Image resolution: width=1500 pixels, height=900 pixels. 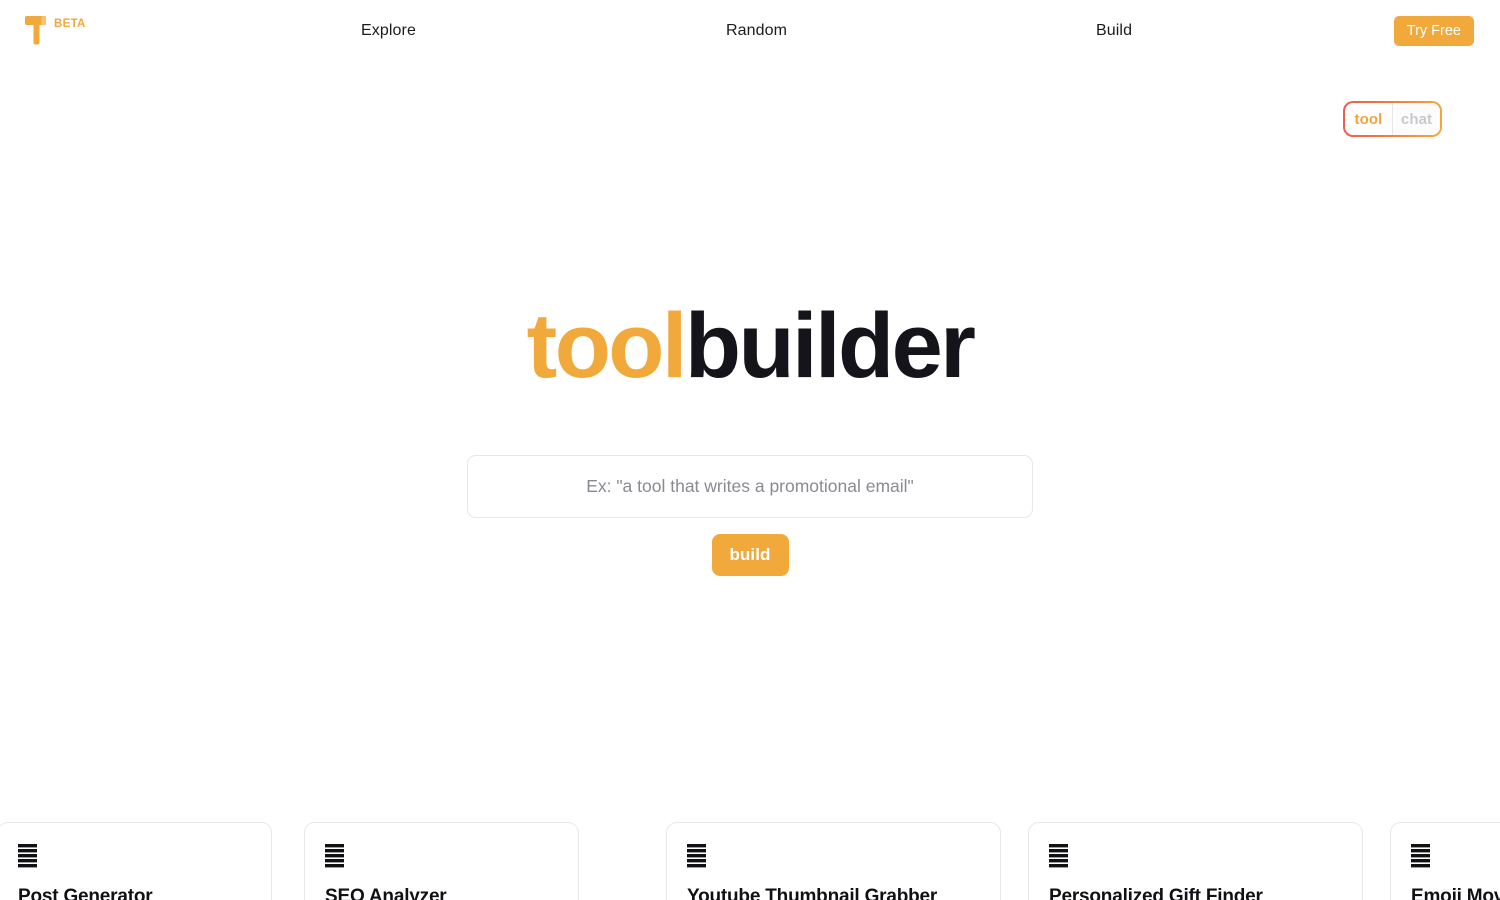 I want to click on mode-toggle: tool chat, so click(x=1392, y=119).